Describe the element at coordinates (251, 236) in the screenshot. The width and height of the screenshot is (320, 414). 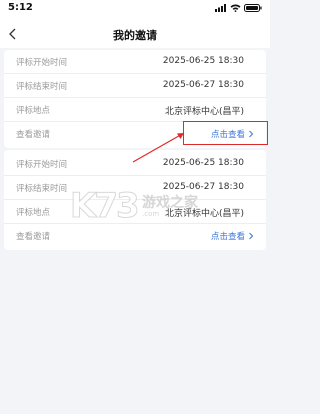
I see `chevron-right-icon` at that location.